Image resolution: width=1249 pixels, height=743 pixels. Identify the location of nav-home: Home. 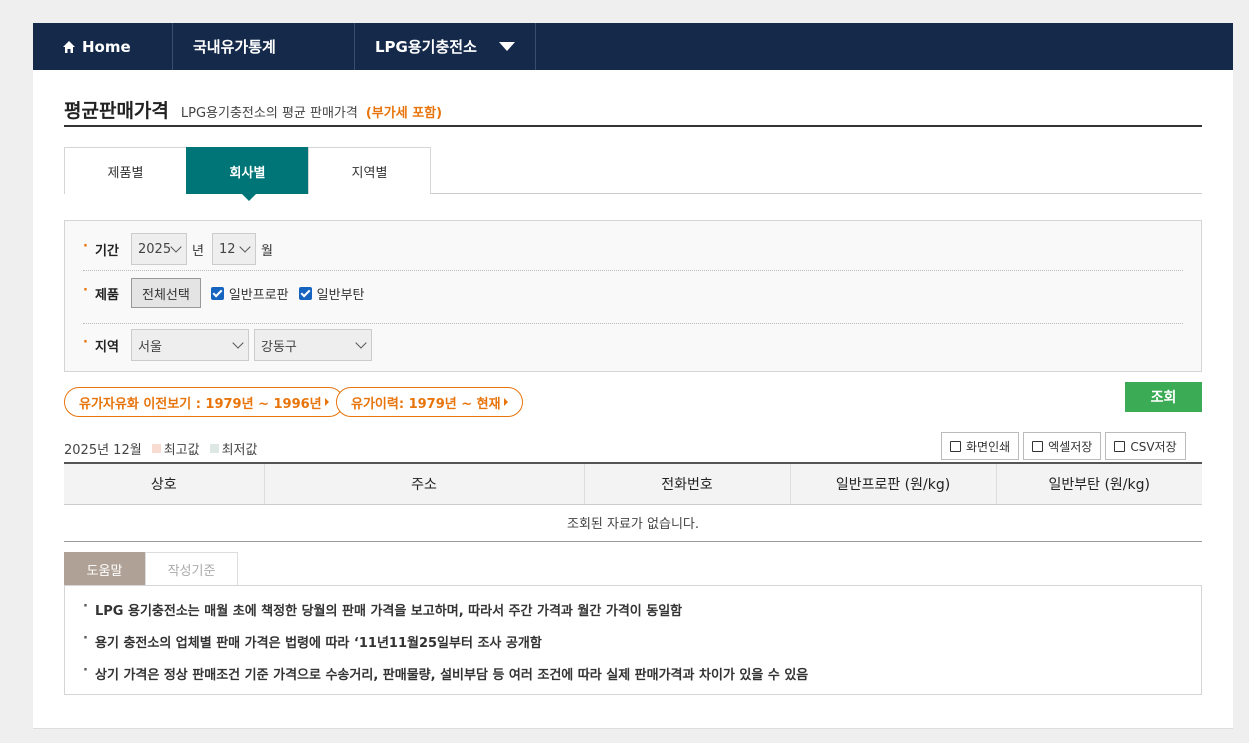
(103, 46).